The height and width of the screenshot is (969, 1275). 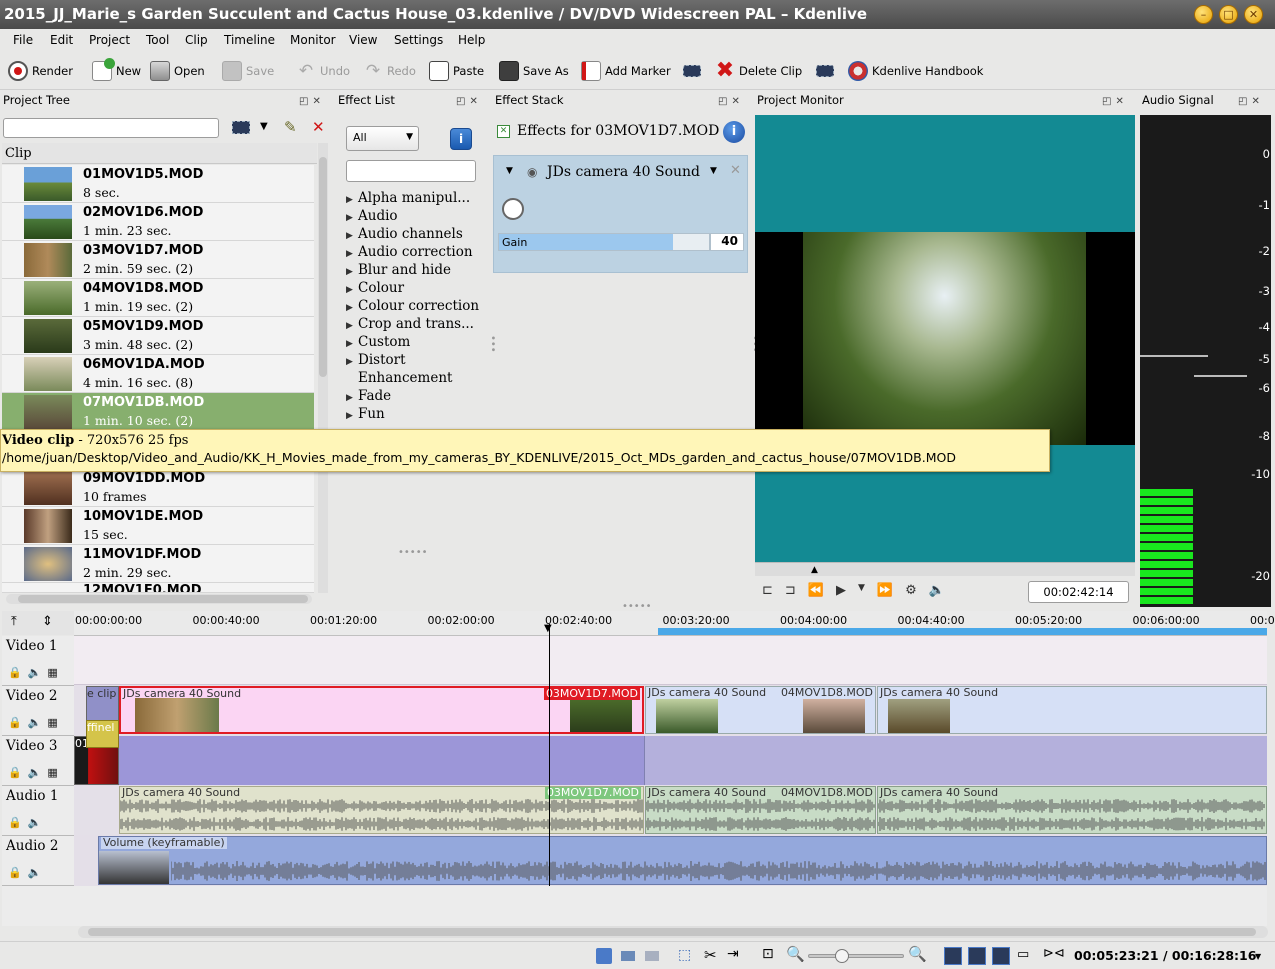 I want to click on menu-monitor: Monitor, so click(x=313, y=40).